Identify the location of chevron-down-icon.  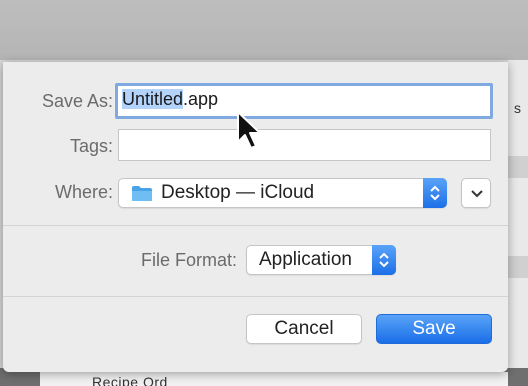
(477, 194).